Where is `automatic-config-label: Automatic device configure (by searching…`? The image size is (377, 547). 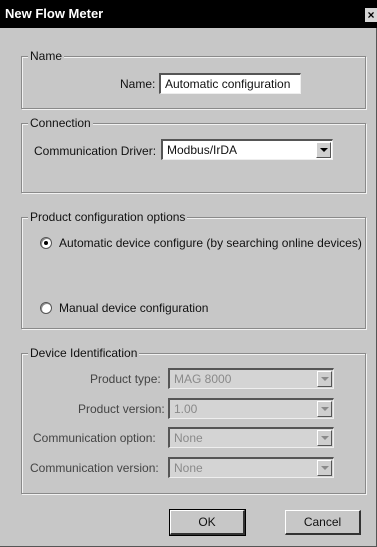 automatic-config-label: Automatic device configure (by searching… is located at coordinates (210, 243).